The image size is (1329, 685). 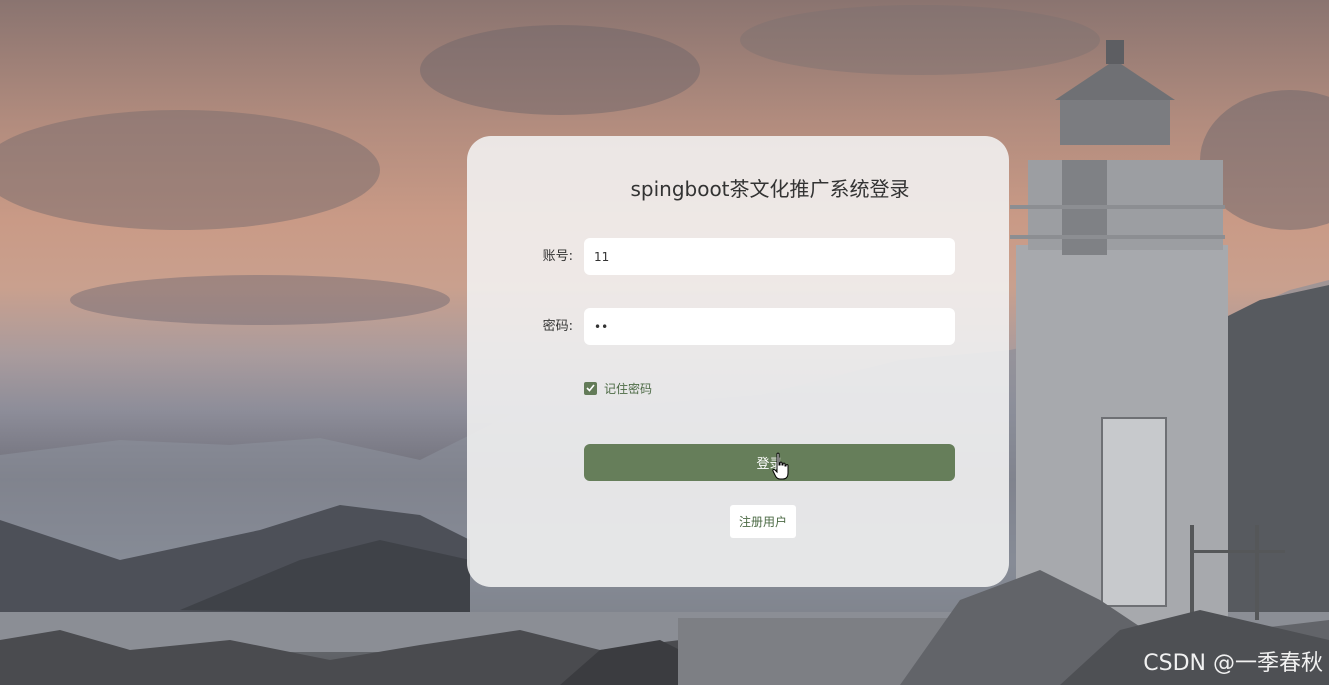 I want to click on account-input, so click(x=769, y=256).